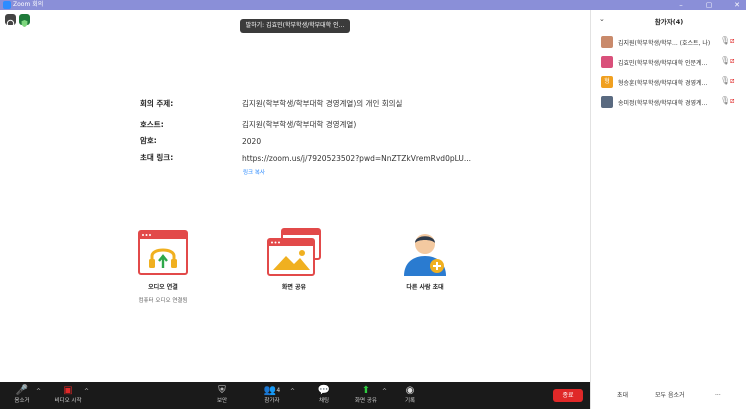 This screenshot has height=409, width=746. I want to click on start-video-button: ▣ 비디오 시작, so click(68, 394).